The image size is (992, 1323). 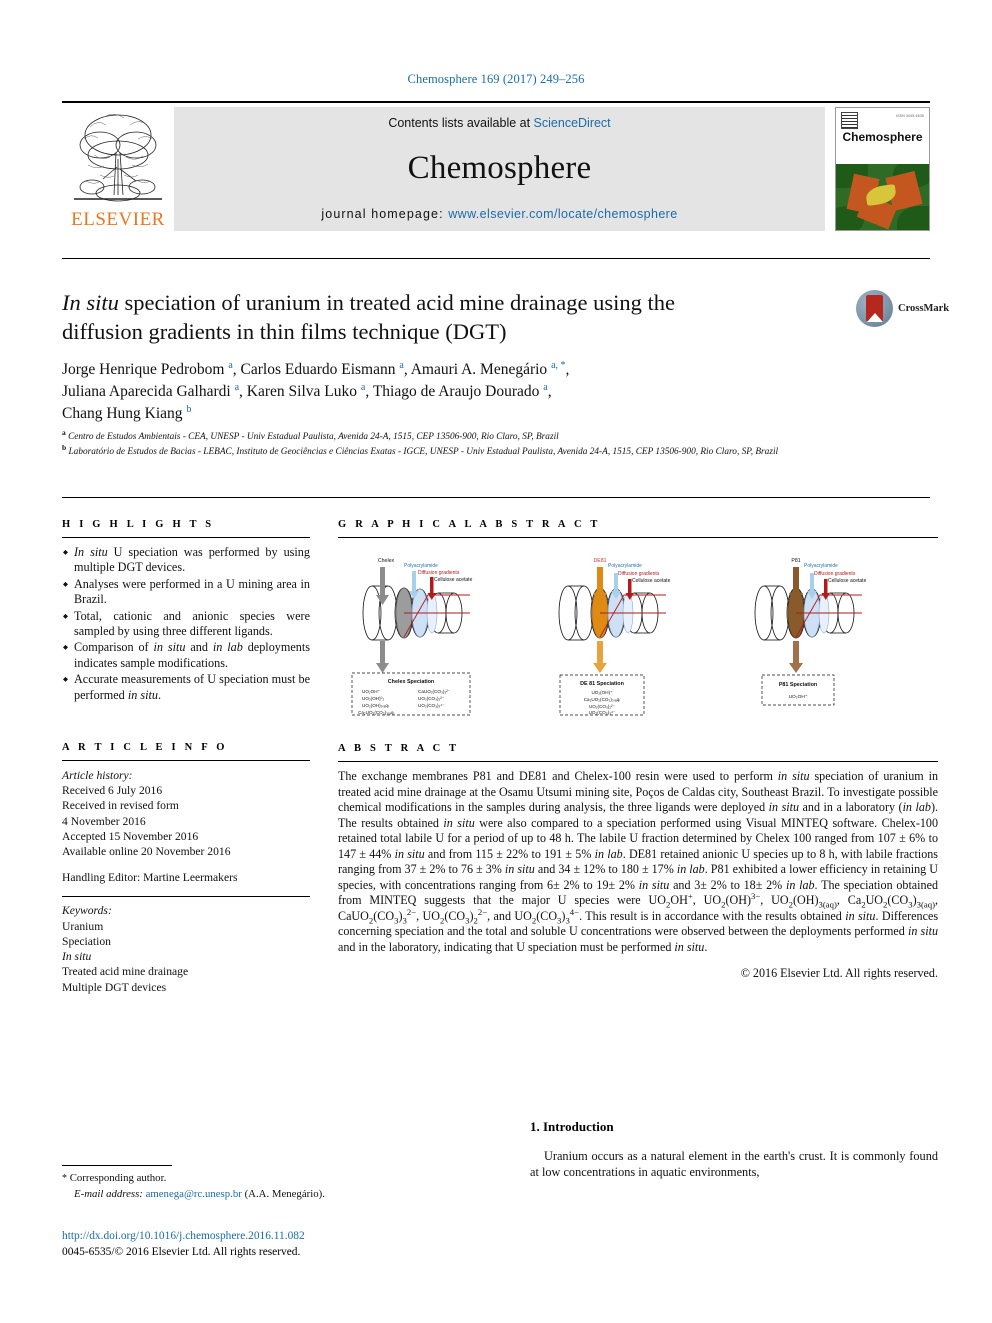 I want to click on history-item: Available online 20 November 2016, so click(x=146, y=852).